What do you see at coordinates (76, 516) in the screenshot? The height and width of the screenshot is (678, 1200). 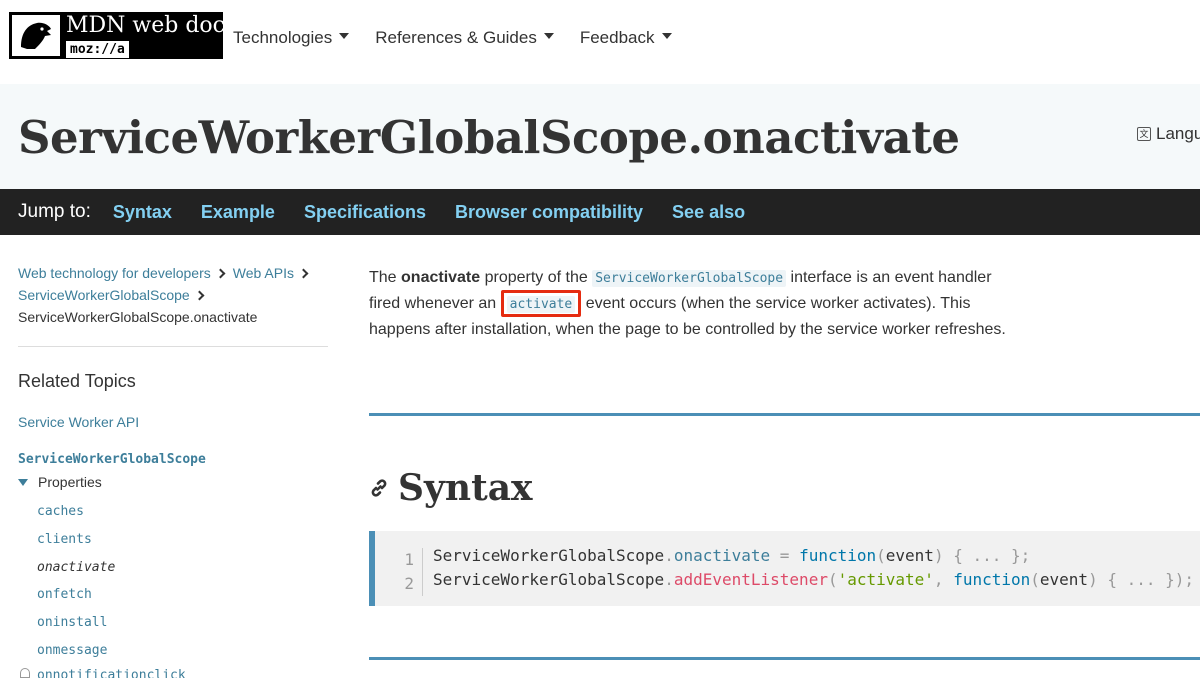 I see `sidebar-item-caches: caches` at bounding box center [76, 516].